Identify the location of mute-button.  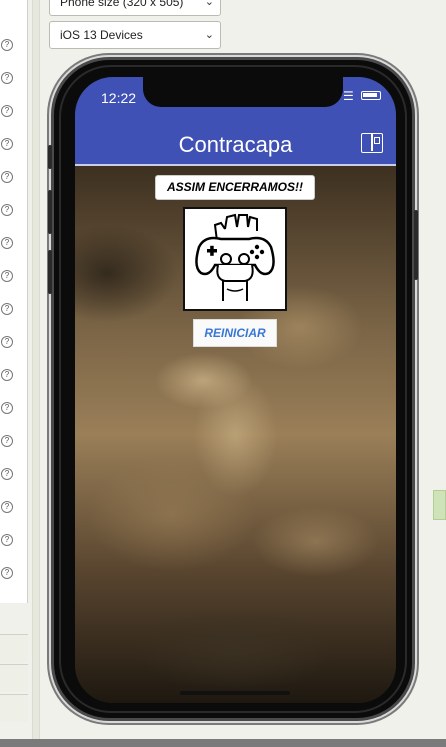
(50, 157).